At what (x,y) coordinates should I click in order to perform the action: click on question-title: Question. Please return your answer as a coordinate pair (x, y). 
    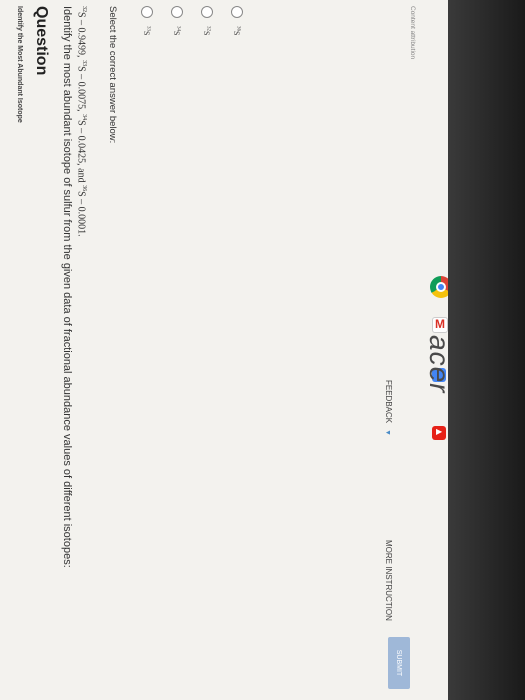
    Looking at the image, I should click on (41, 41).